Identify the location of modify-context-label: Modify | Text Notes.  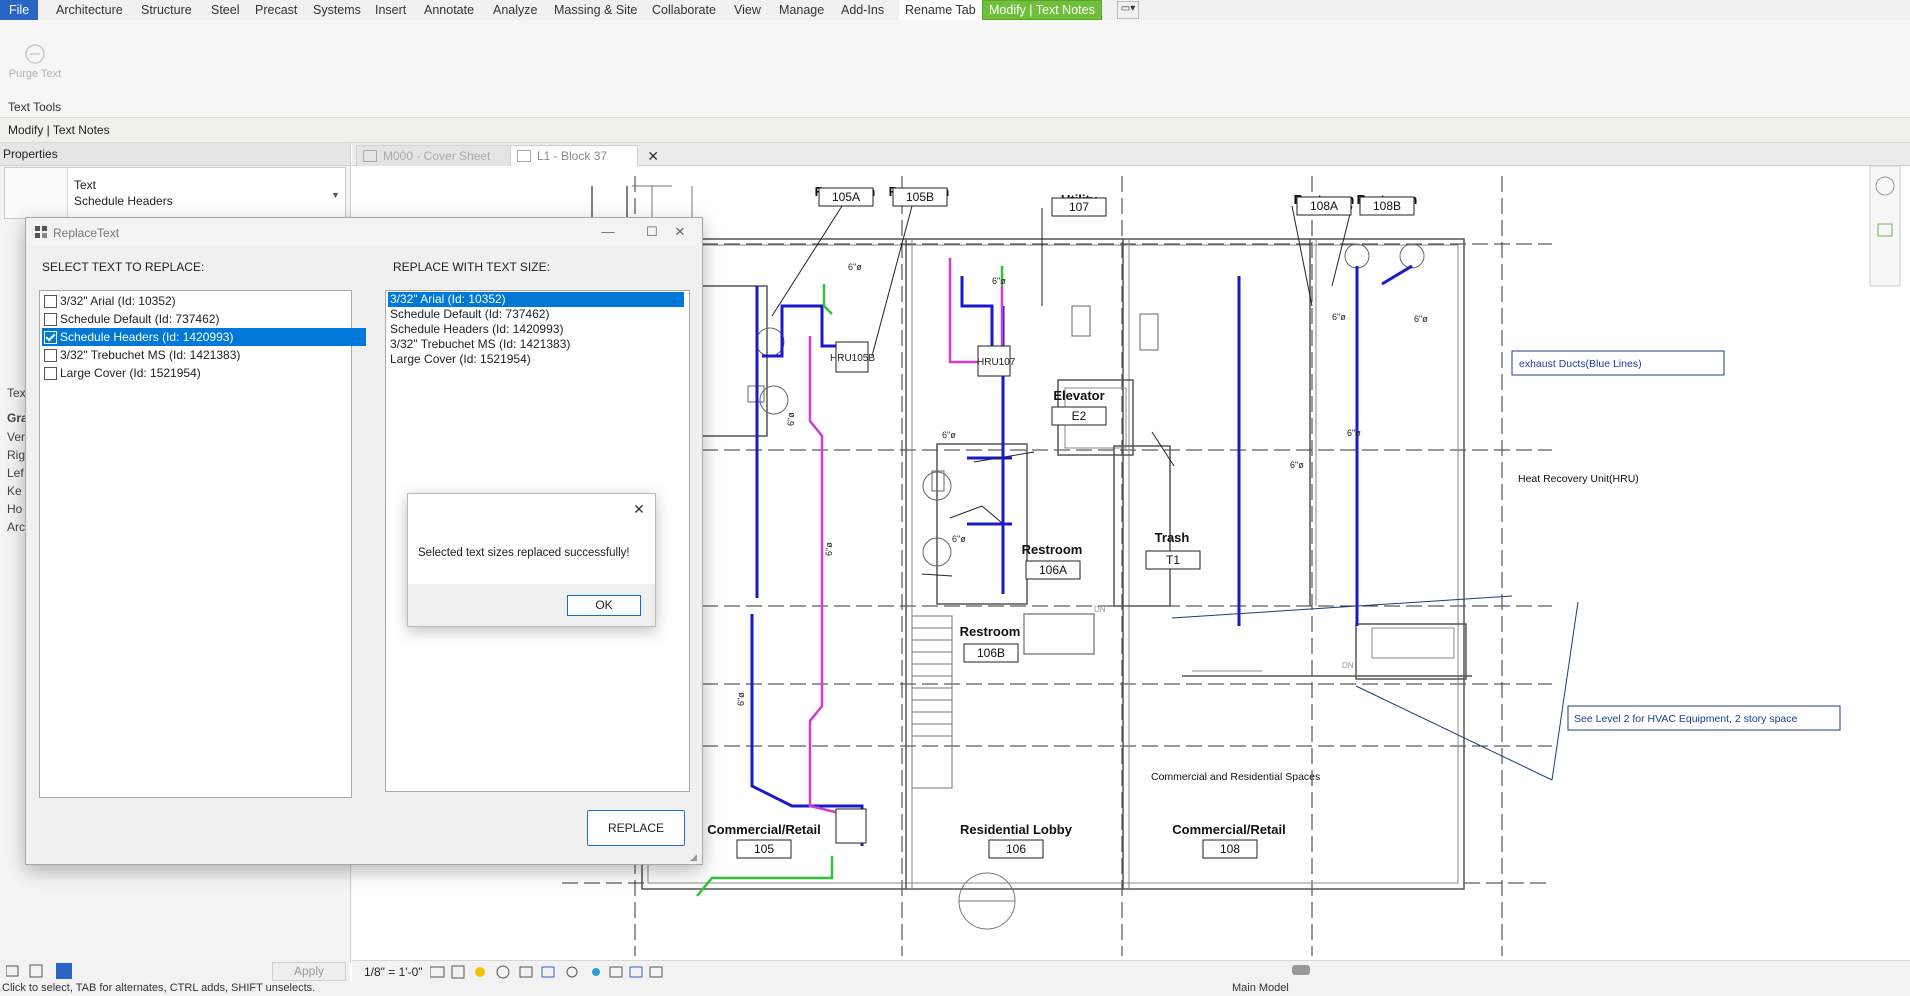
(59, 130).